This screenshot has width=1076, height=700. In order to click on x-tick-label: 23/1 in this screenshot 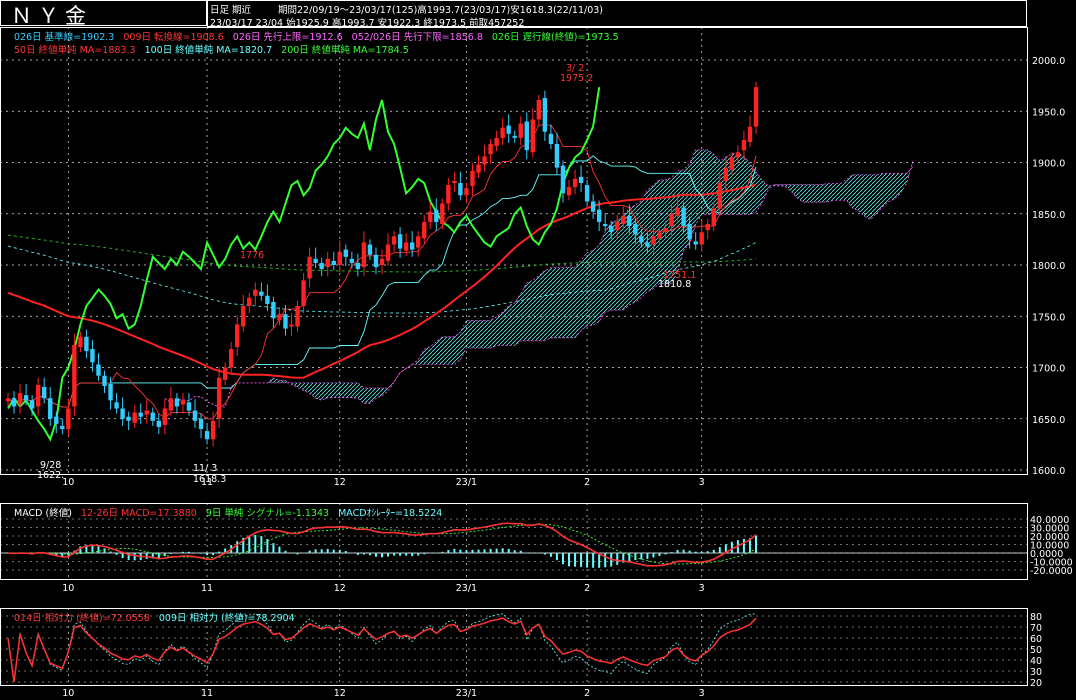, I will do `click(466, 482)`.